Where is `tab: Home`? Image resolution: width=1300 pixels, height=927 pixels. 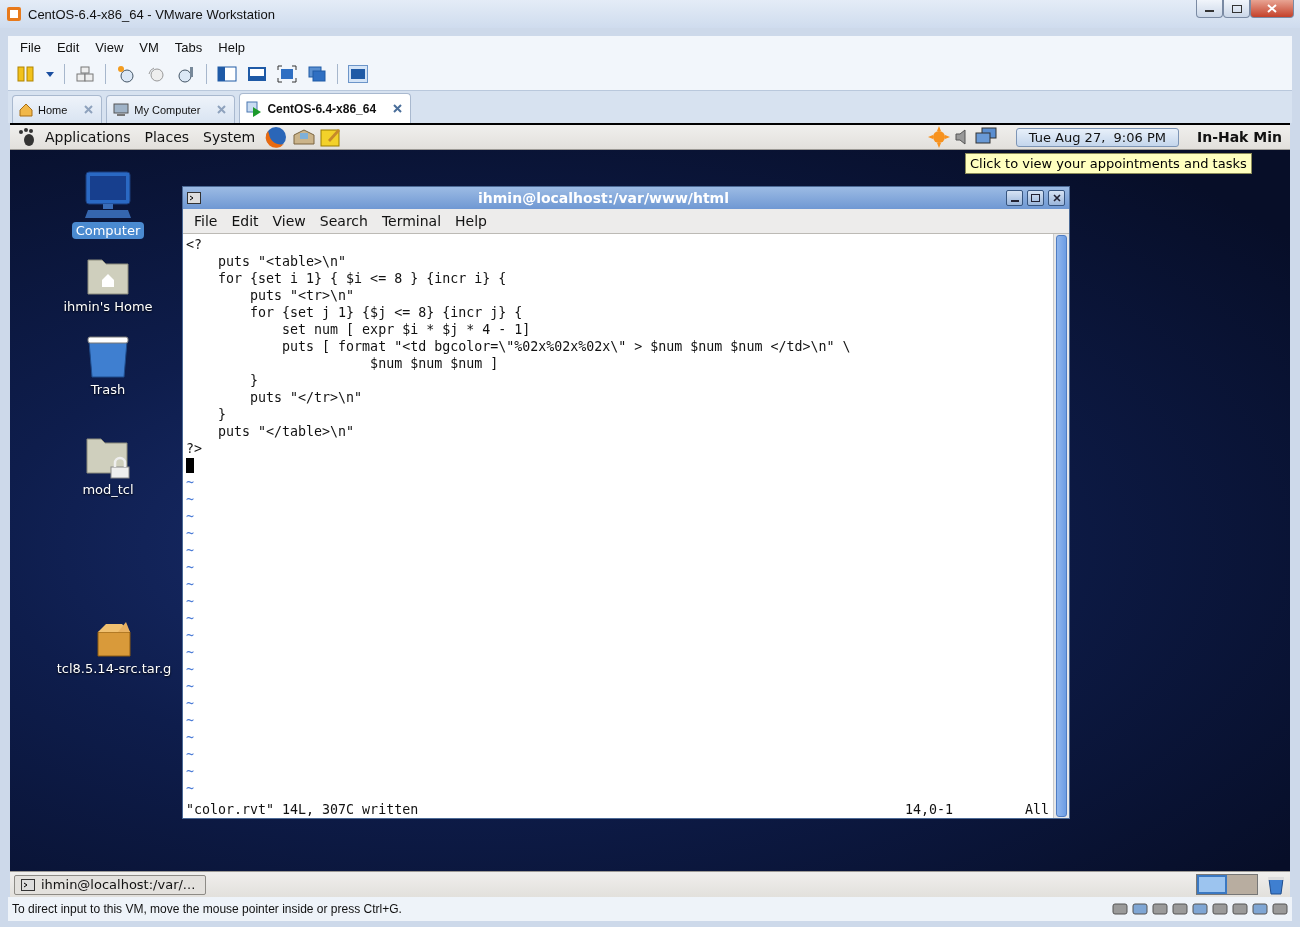
tab: Home is located at coordinates (57, 109).